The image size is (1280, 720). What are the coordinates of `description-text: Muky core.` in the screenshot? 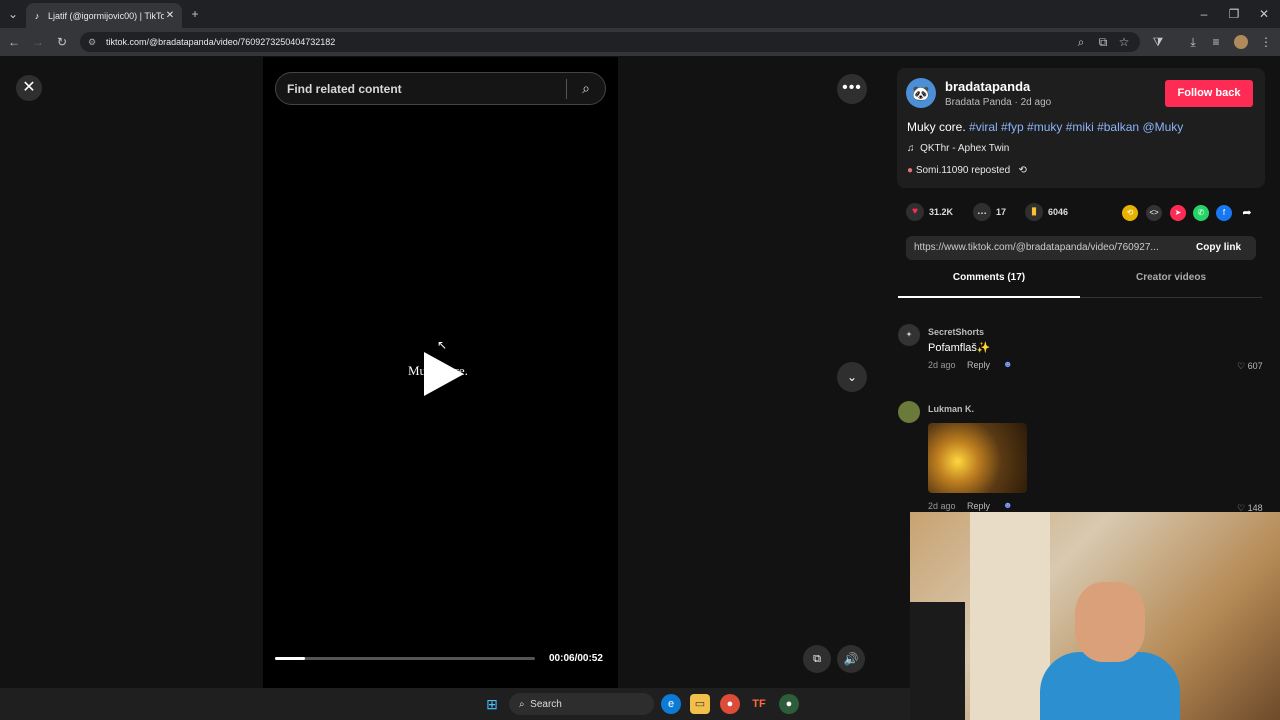 It's located at (936, 127).